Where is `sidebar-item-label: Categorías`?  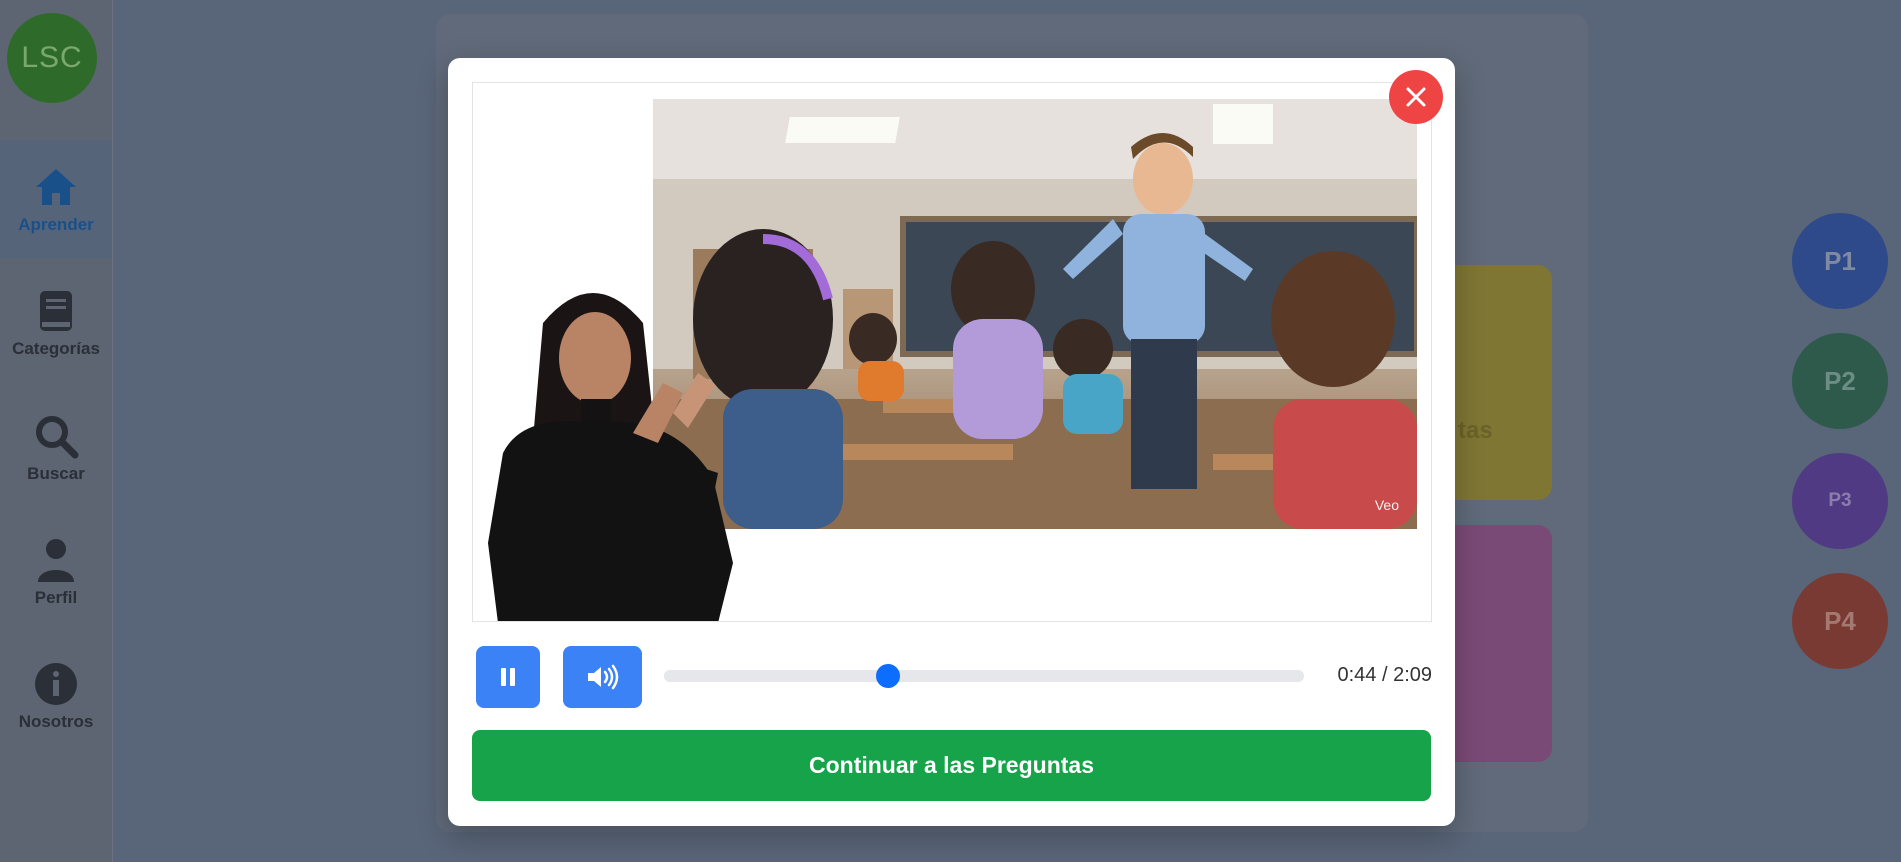 sidebar-item-label: Categorías is located at coordinates (56, 348).